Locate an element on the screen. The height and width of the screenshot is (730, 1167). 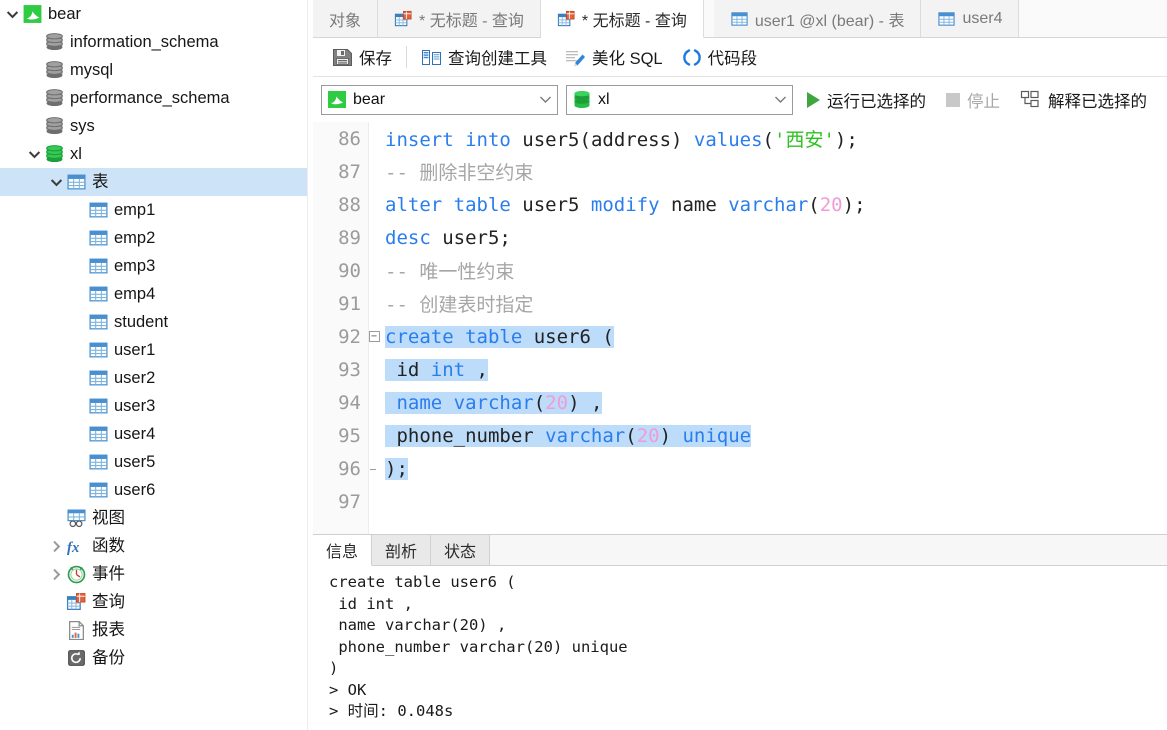
code-line: 96); is located at coordinates (740, 468).